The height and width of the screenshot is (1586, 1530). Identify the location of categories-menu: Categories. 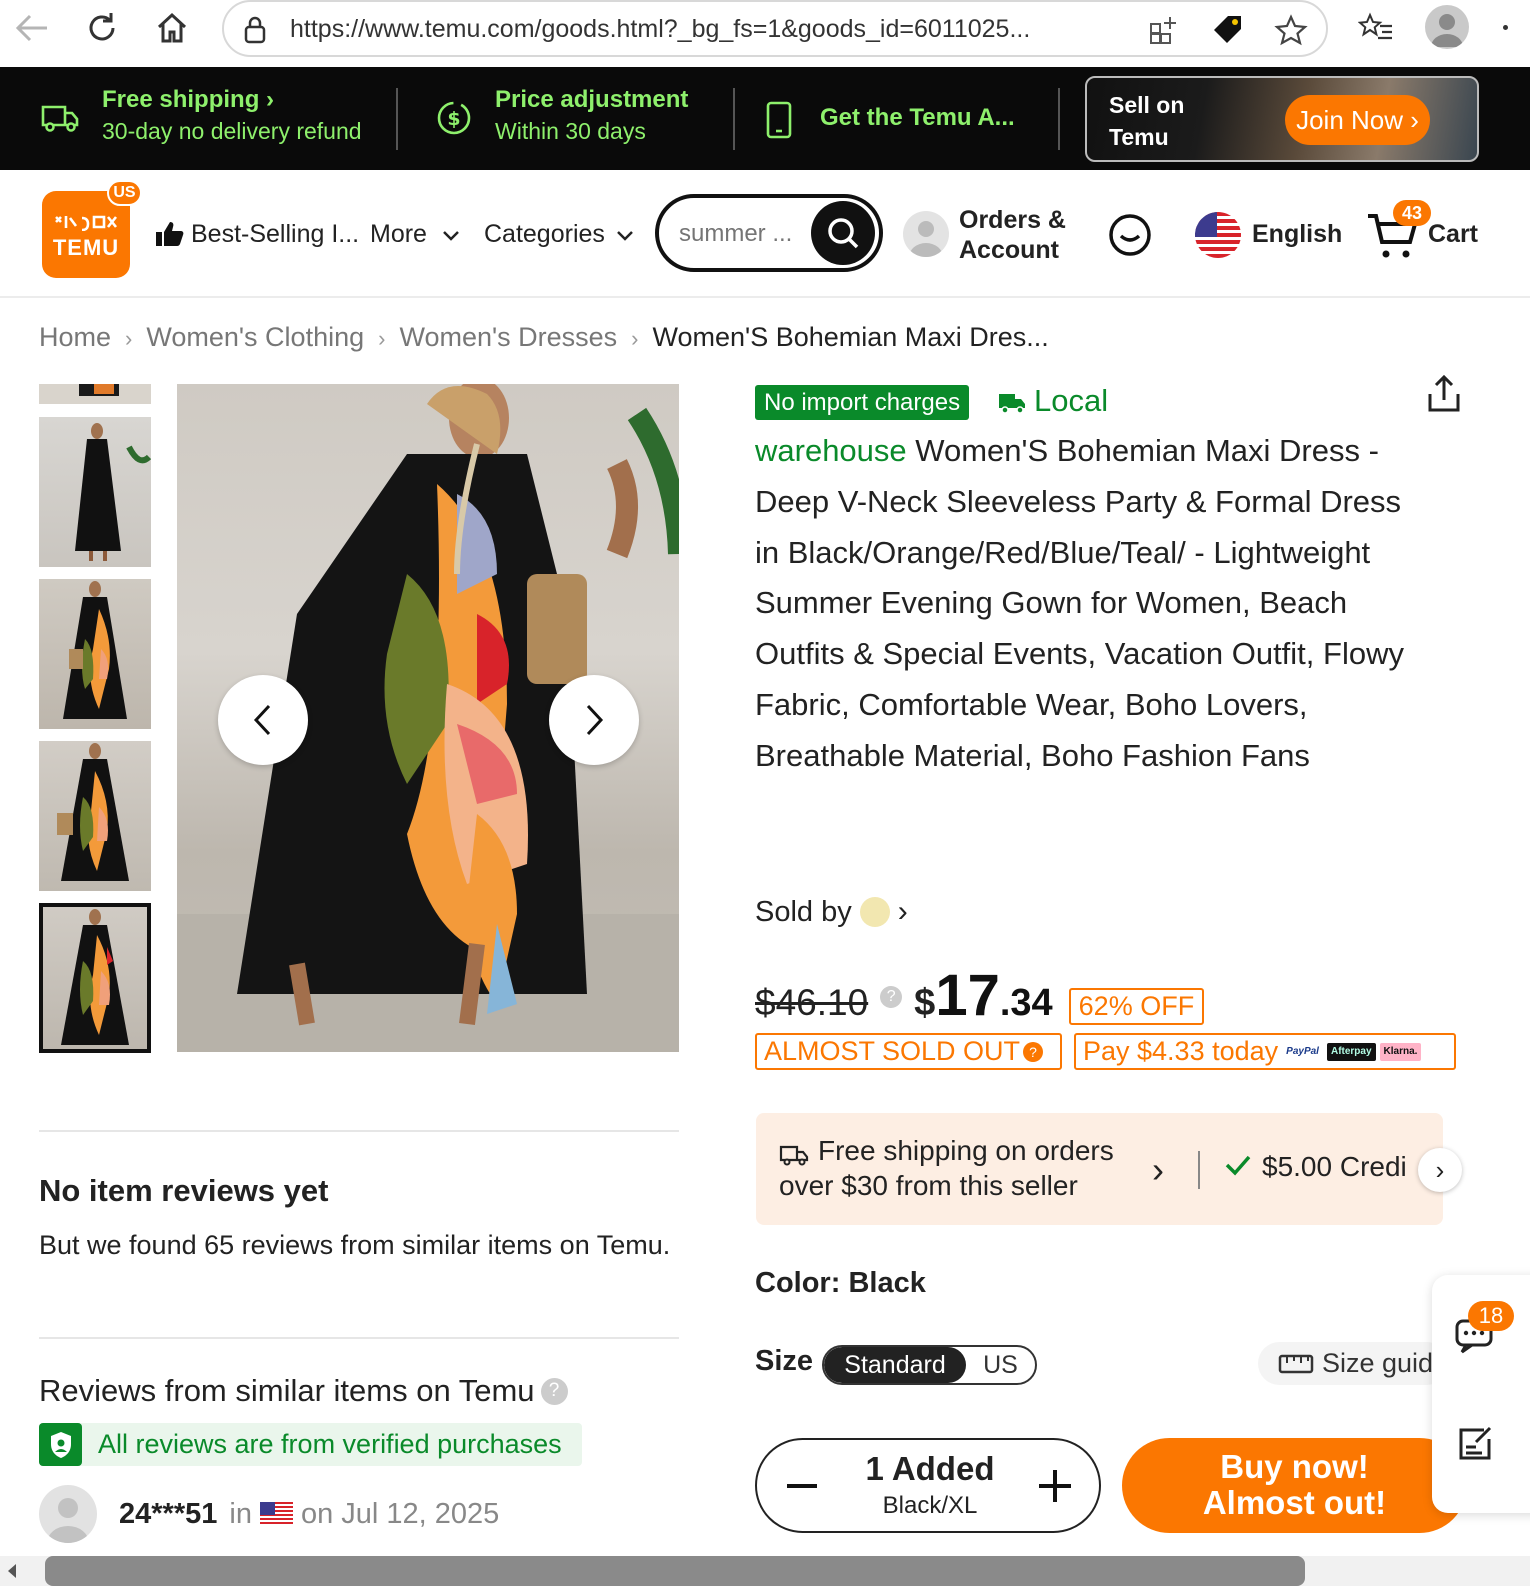
(544, 234).